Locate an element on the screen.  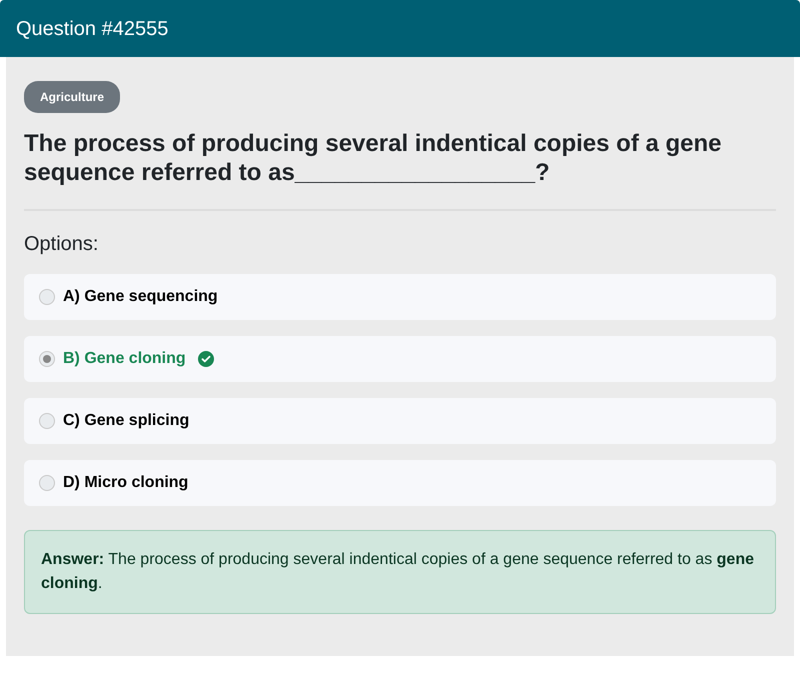
option-label: B) Gene cloning is located at coordinates (124, 359).